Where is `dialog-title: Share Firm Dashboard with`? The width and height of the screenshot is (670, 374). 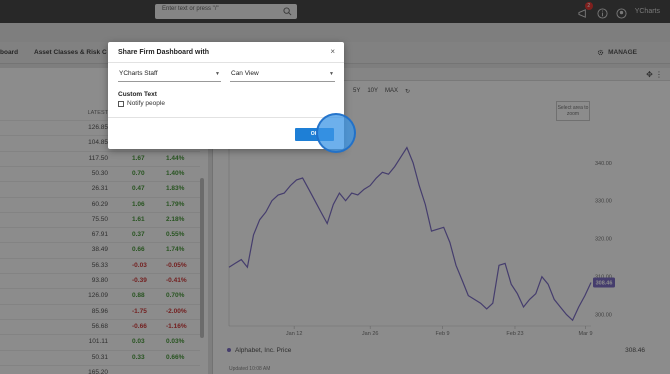 dialog-title: Share Firm Dashboard with is located at coordinates (164, 52).